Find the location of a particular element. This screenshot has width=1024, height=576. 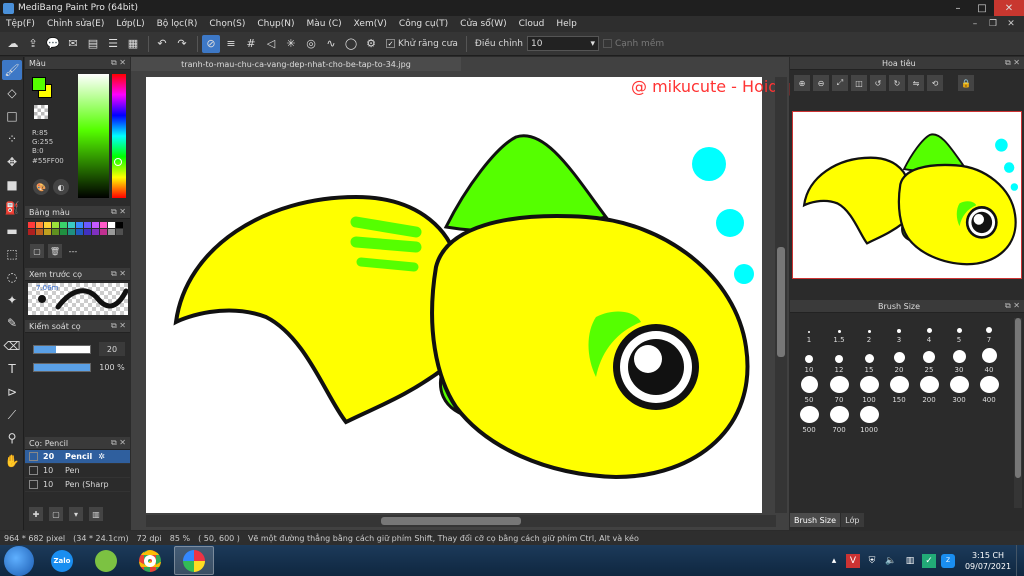

brush-size-option: 150 is located at coordinates (899, 391).